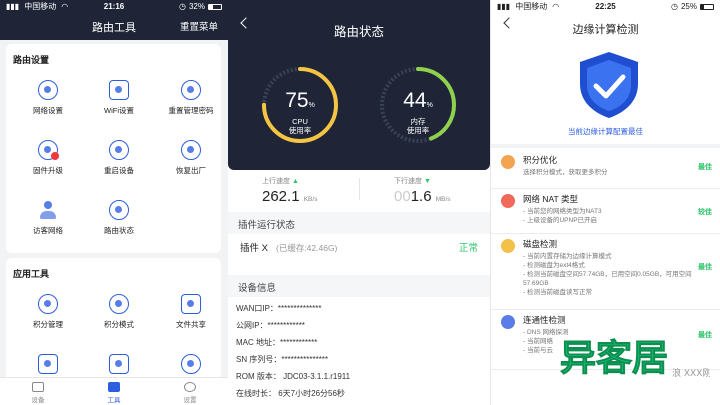  I want to click on download-value: 1.6, so click(421, 196).